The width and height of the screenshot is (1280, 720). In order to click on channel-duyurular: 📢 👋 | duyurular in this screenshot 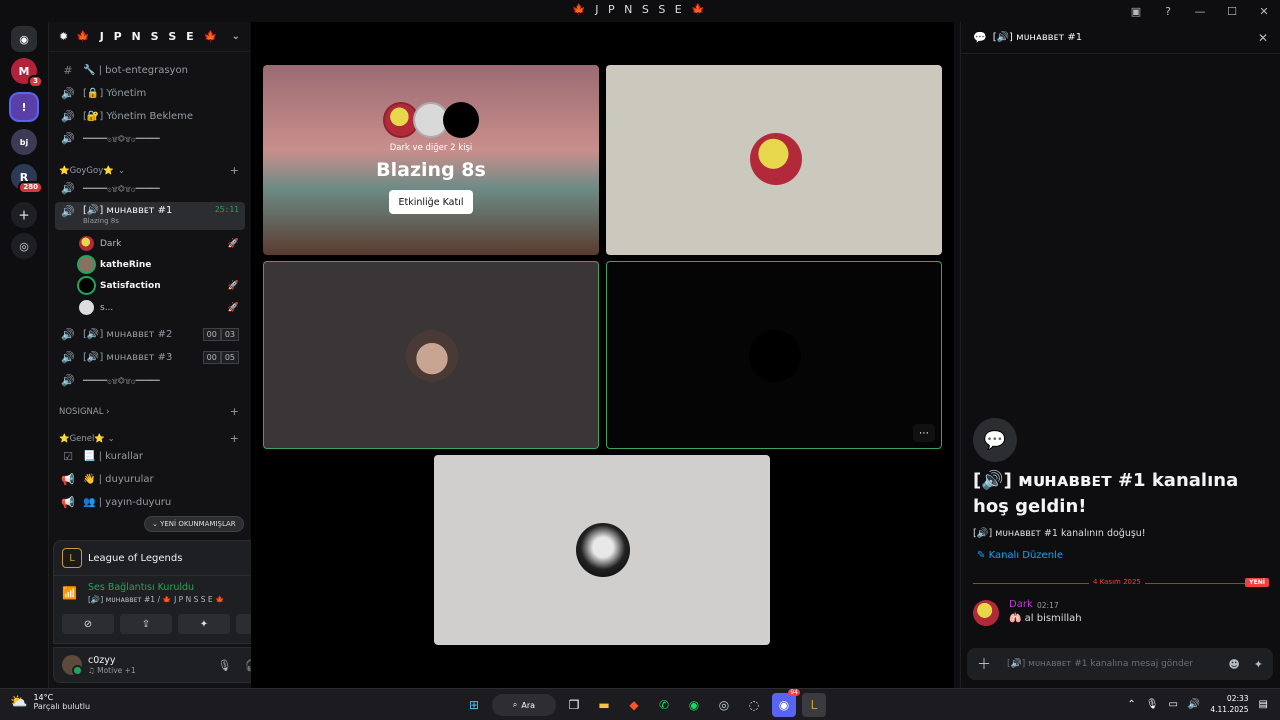, I will do `click(150, 479)`.